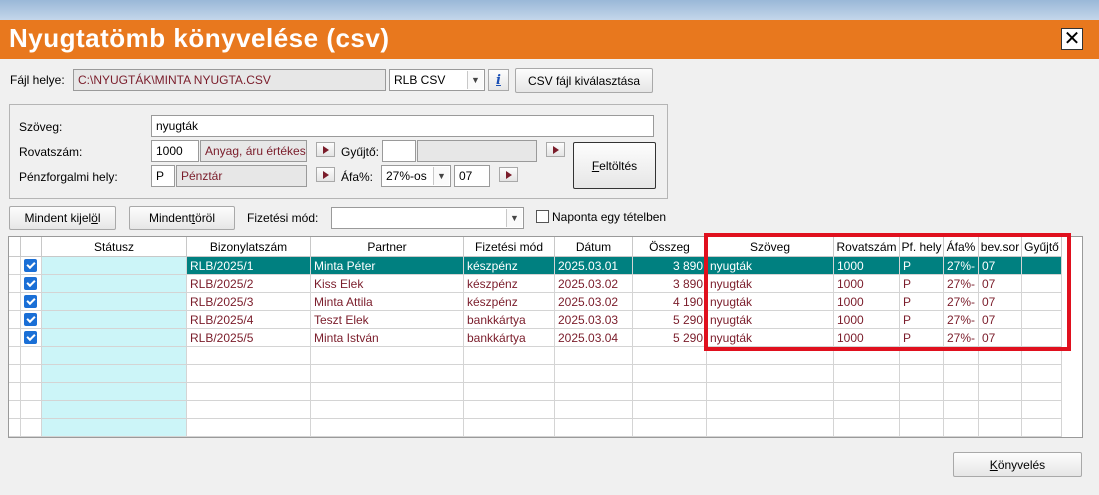  I want to click on info-icon: i, so click(498, 80).